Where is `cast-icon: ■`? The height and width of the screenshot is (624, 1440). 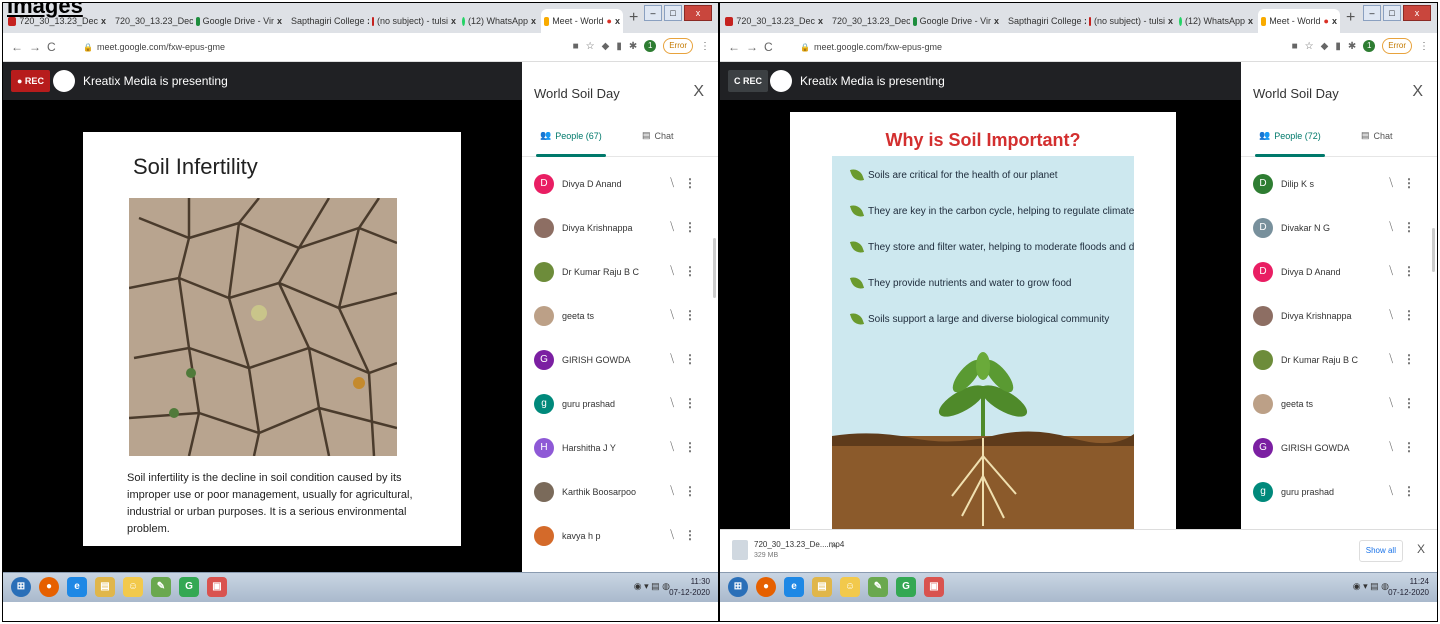
cast-icon: ■ is located at coordinates (1295, 46).